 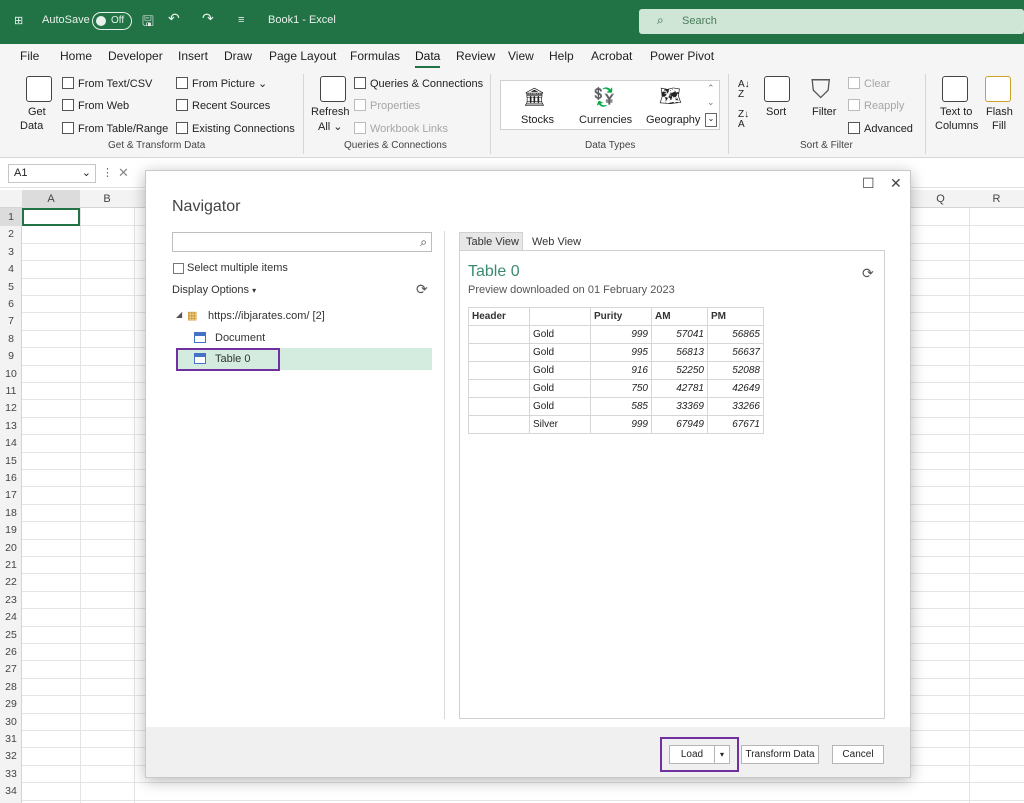 I want to click on tab-home: Home, so click(x=76, y=56).